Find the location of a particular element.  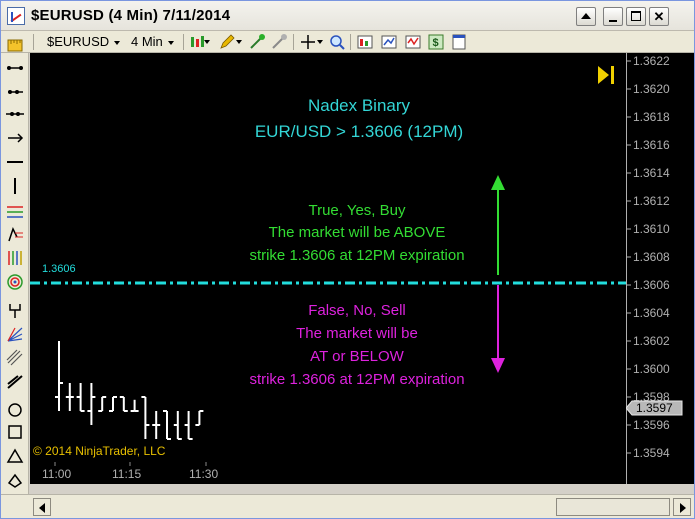

left-arrow-icon is located at coordinates (42, 508).